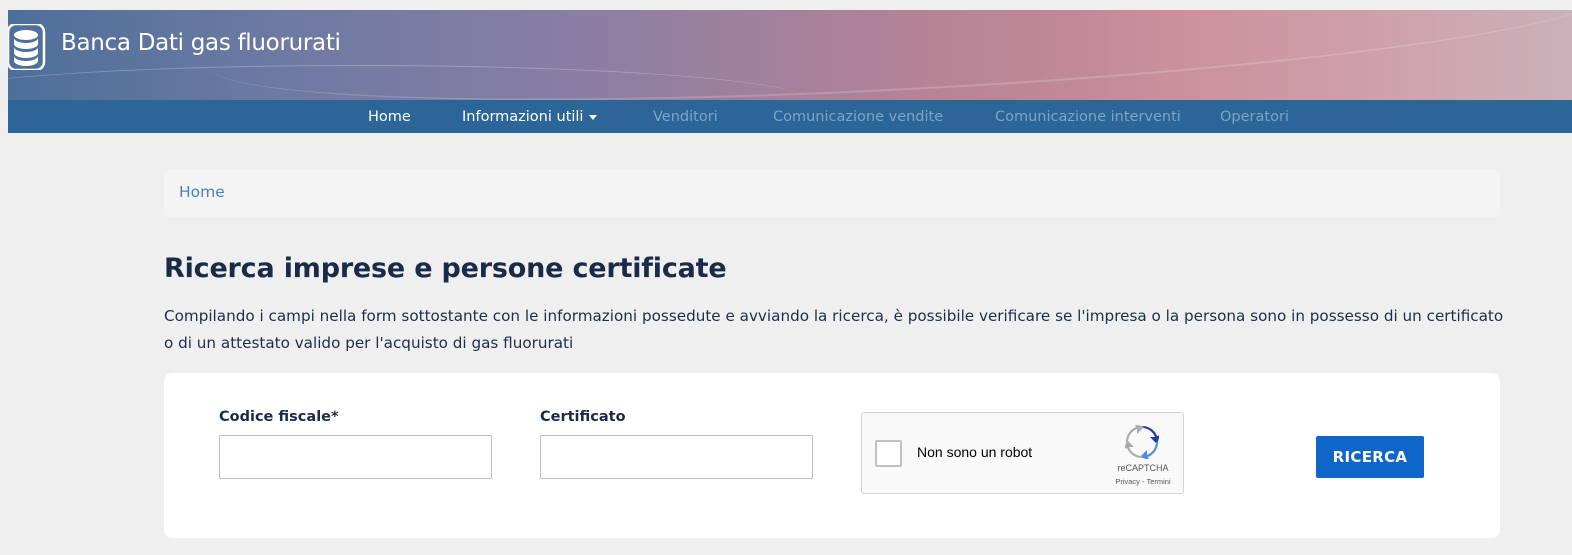 This screenshot has width=1572, height=555. I want to click on recaptcha-checkbox, so click(888, 453).